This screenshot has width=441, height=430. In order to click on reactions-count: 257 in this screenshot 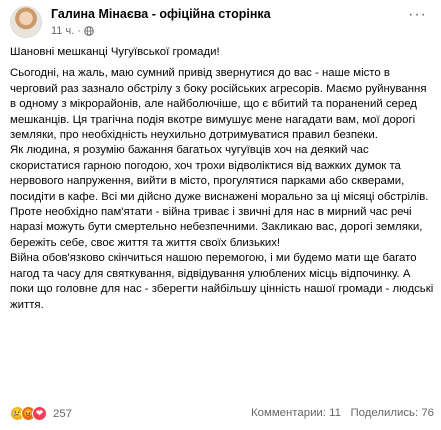, I will do `click(62, 414)`.